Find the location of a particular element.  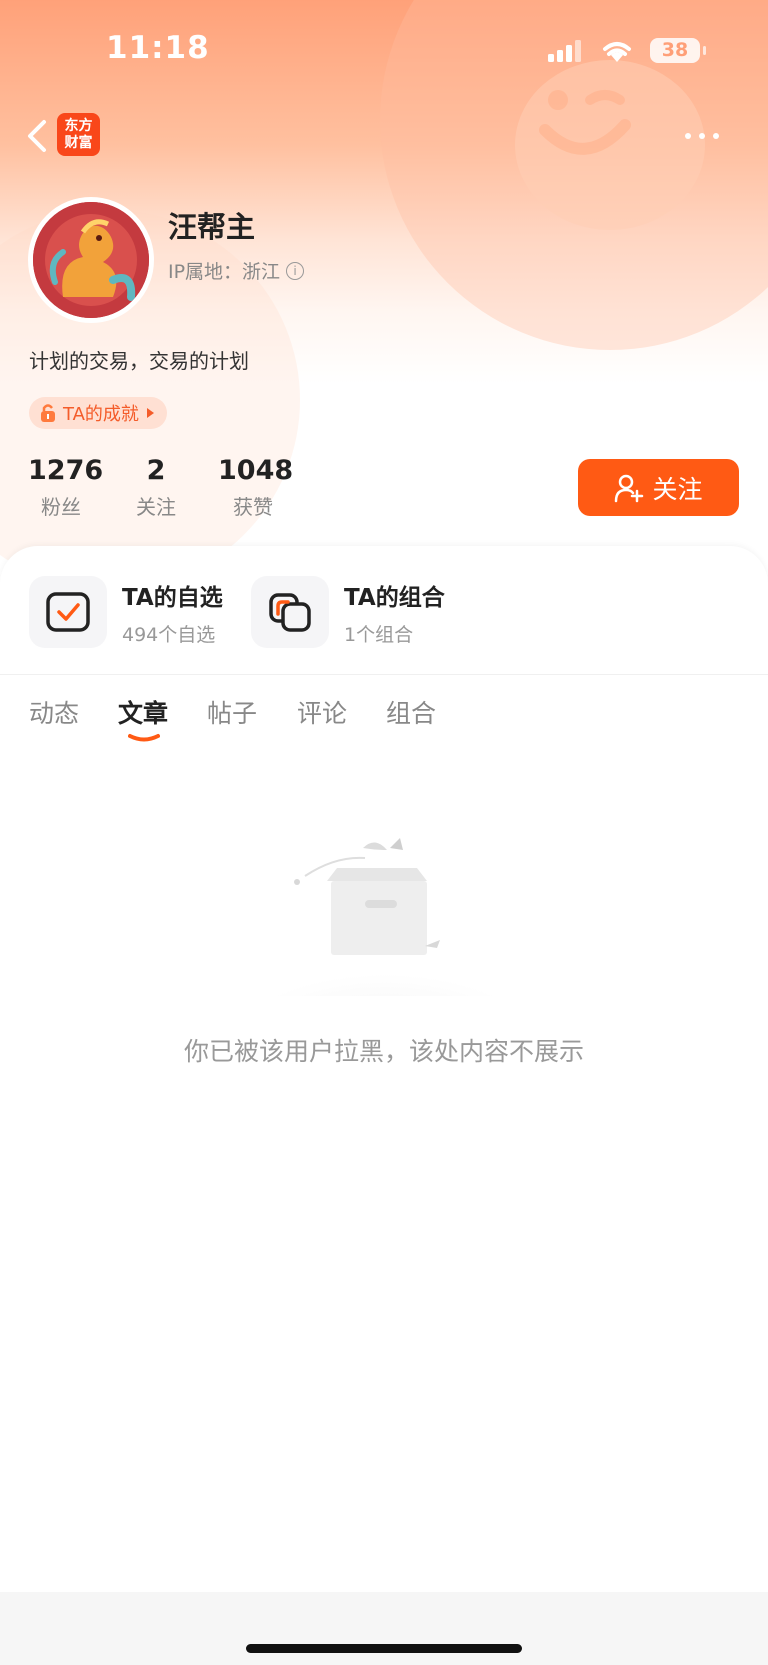

portfolio-title: TA的组合 is located at coordinates (394, 597).